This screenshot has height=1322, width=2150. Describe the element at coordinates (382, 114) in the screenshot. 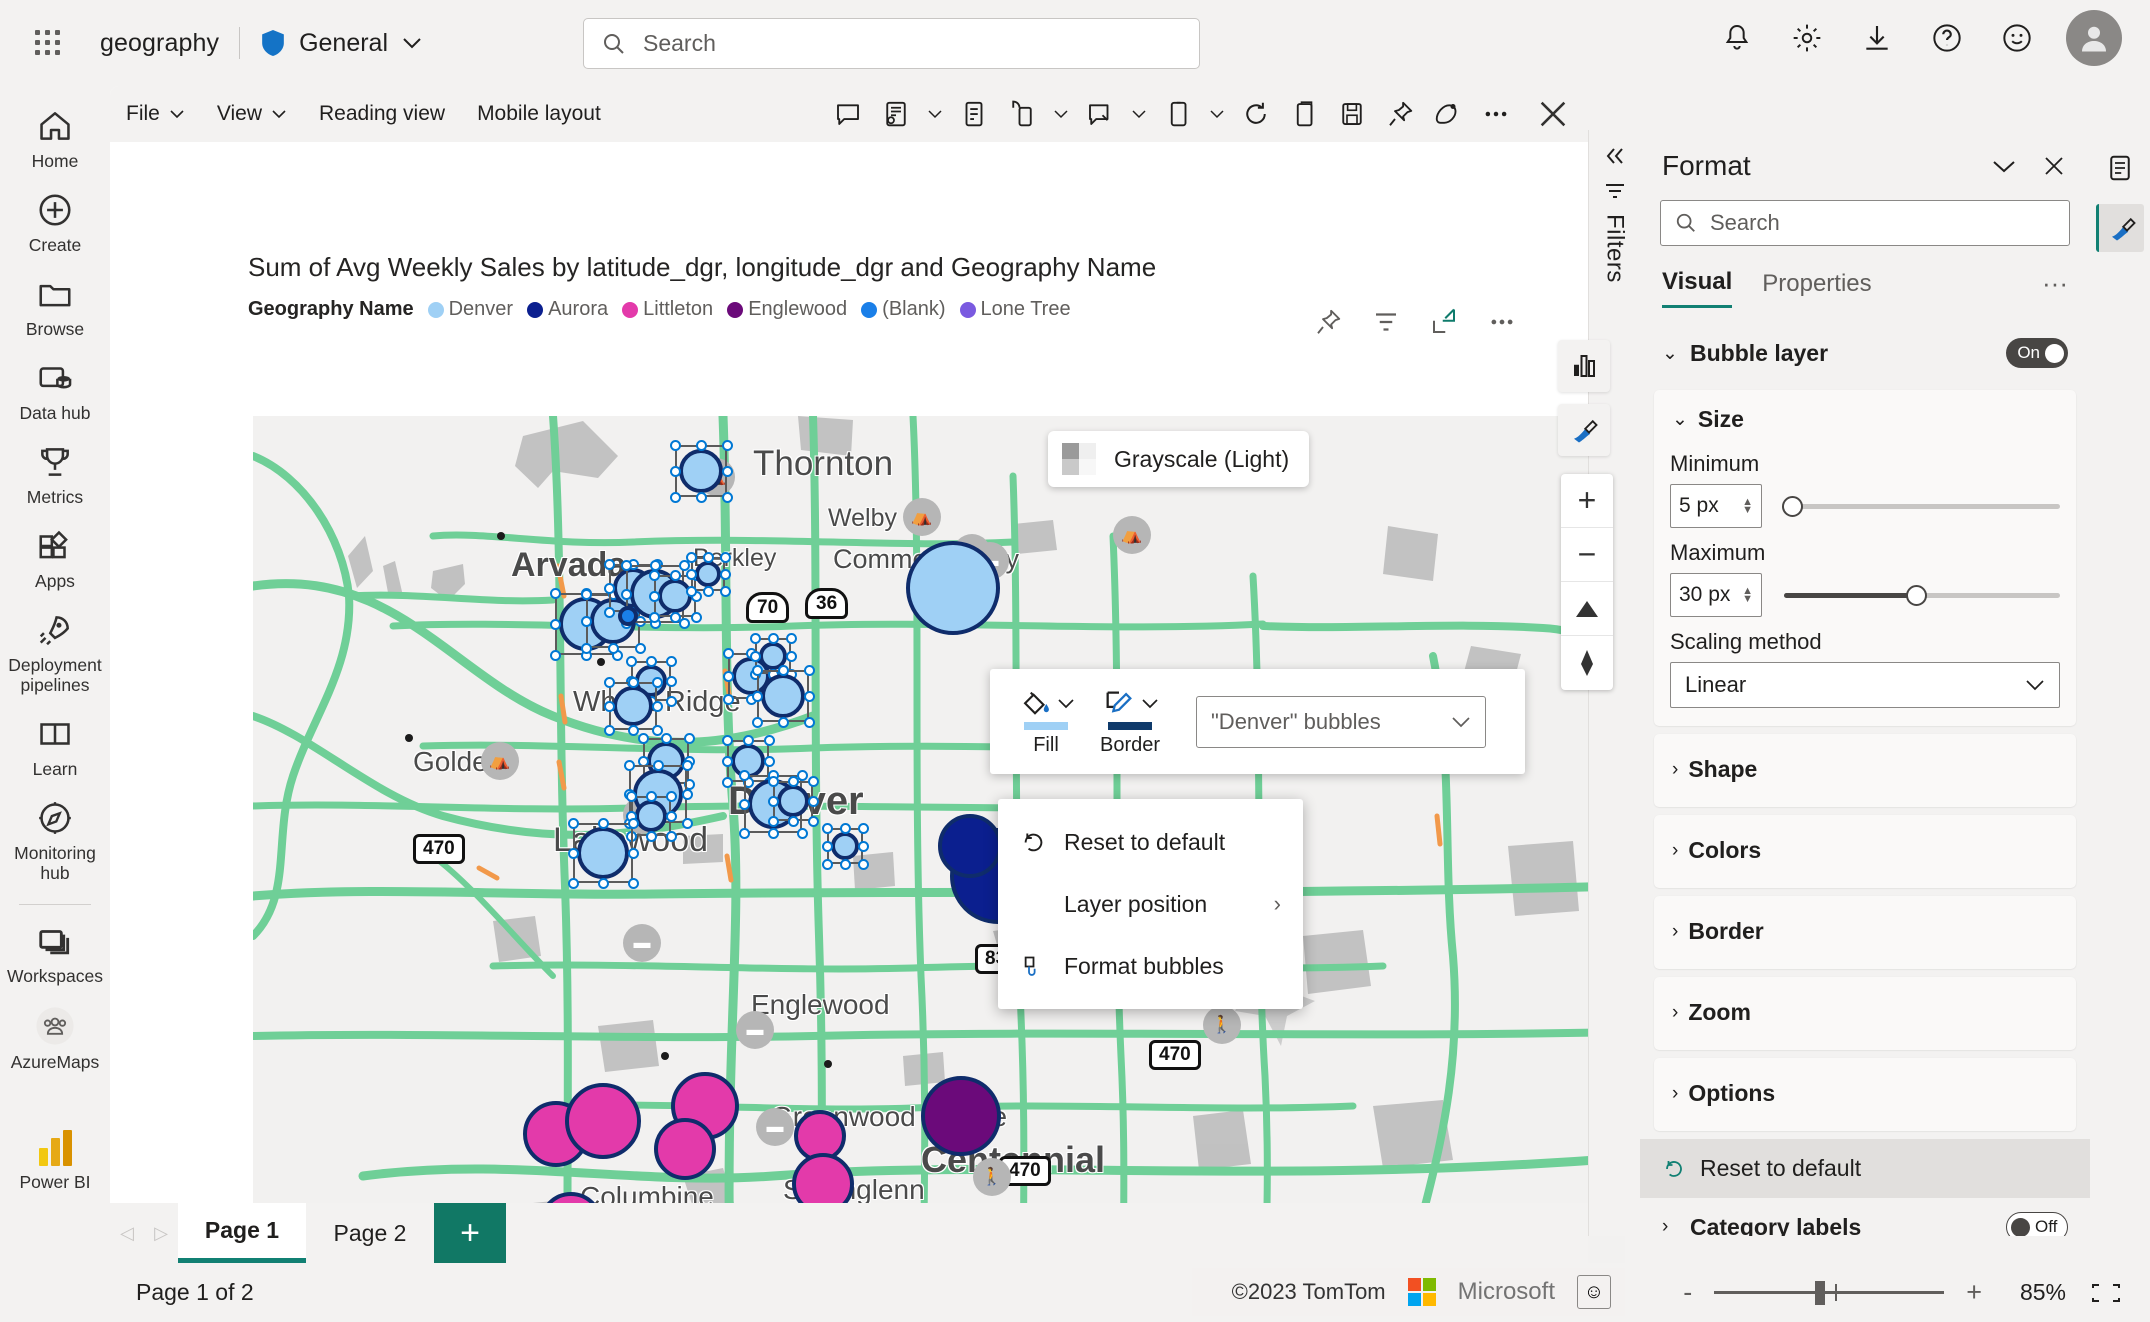

I see `reading-view-button: Reading view` at that location.